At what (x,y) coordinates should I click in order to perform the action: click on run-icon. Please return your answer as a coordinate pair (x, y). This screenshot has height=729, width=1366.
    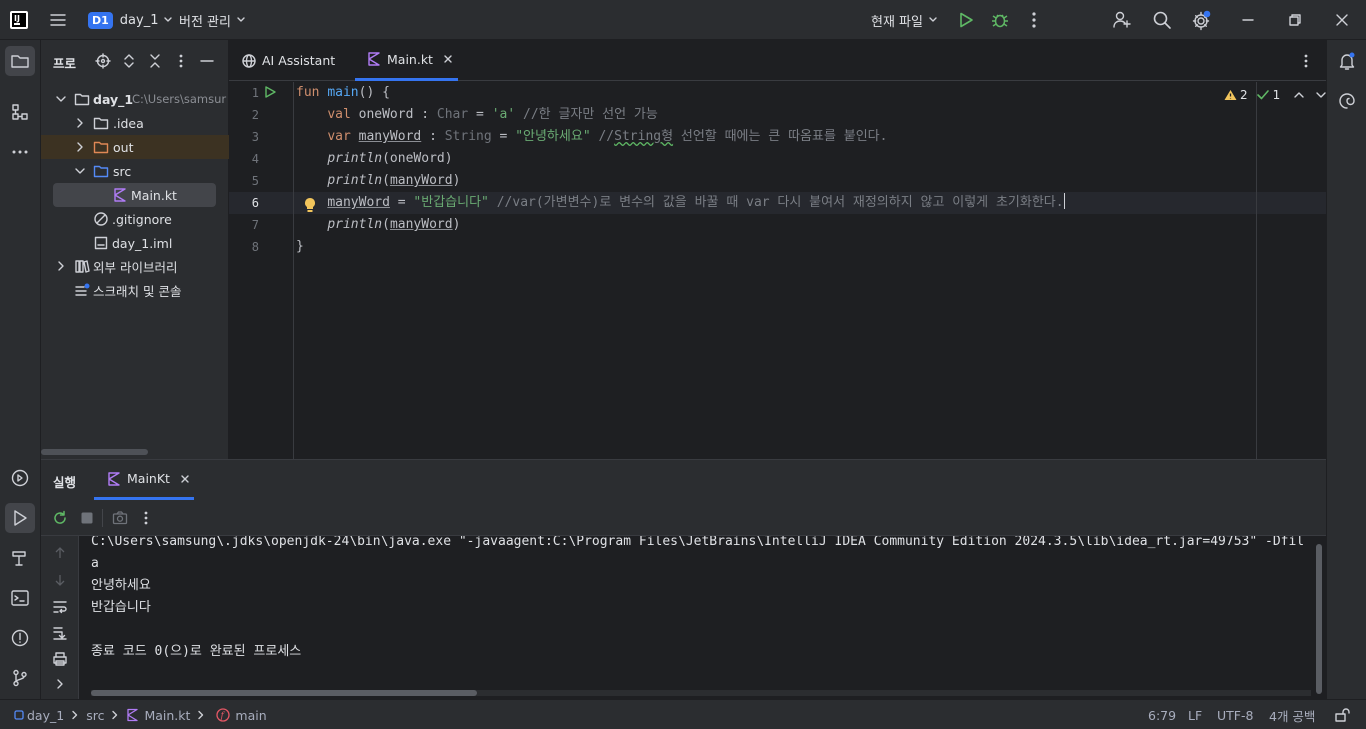
    Looking at the image, I should click on (20, 518).